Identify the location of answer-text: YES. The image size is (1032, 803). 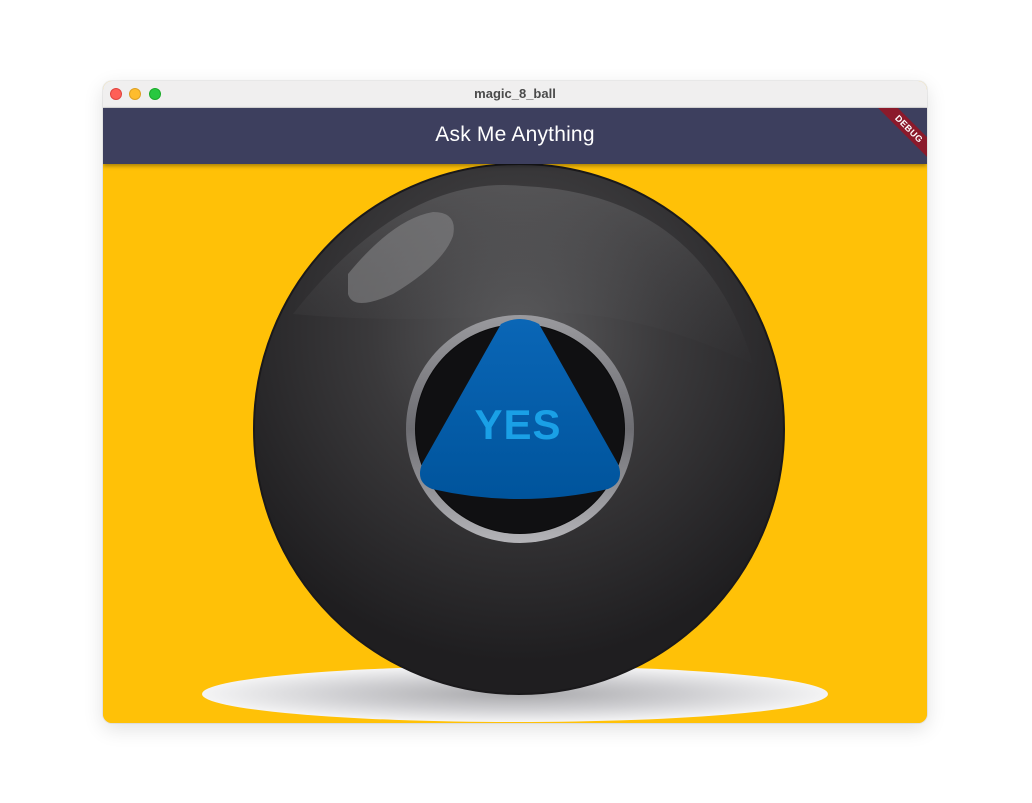
(517, 424).